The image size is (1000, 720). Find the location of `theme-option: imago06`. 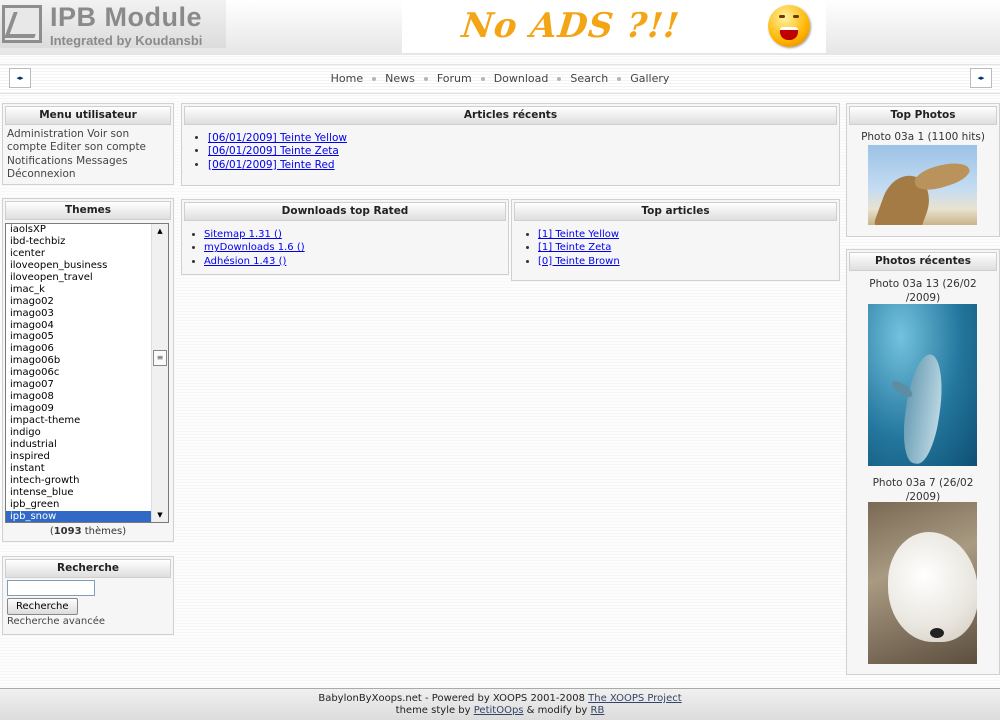

theme-option: imago06 is located at coordinates (87, 349).